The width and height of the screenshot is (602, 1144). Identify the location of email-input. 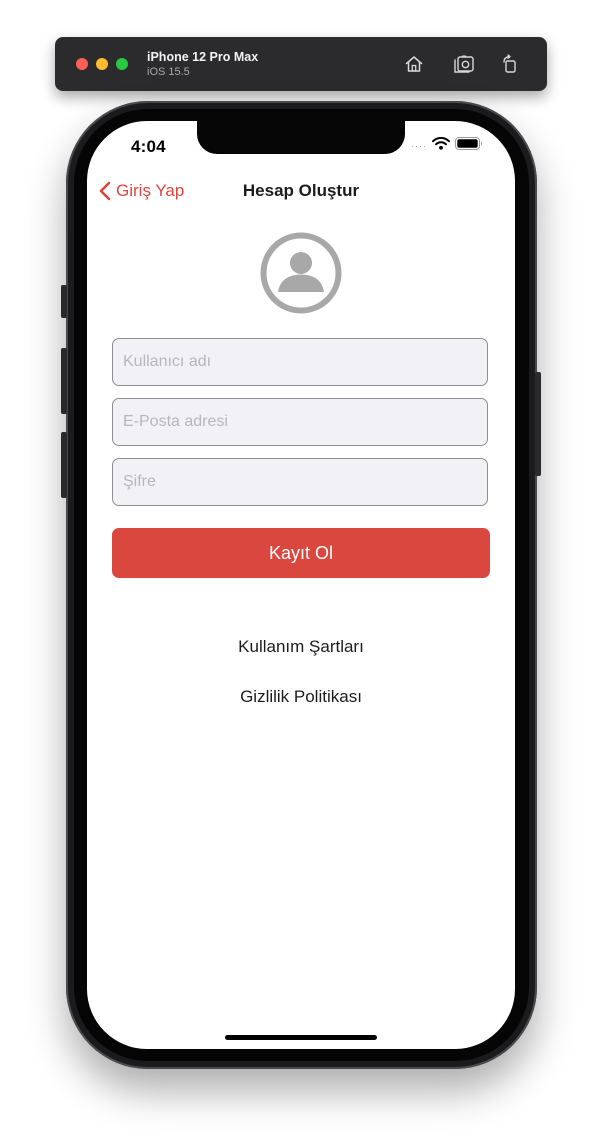
(300, 422).